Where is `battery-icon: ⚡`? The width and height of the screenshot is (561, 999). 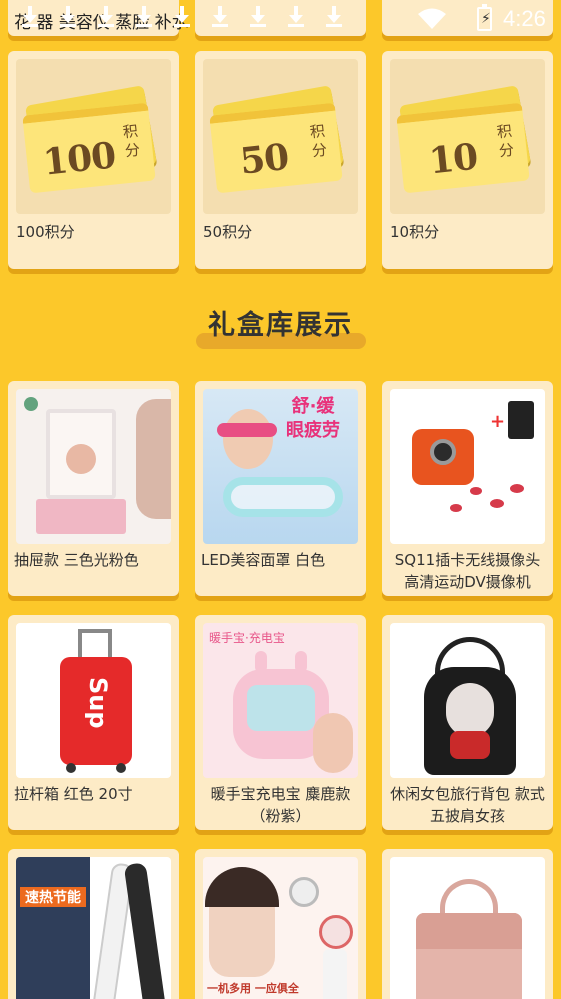 battery-icon: ⚡ is located at coordinates (484, 17).